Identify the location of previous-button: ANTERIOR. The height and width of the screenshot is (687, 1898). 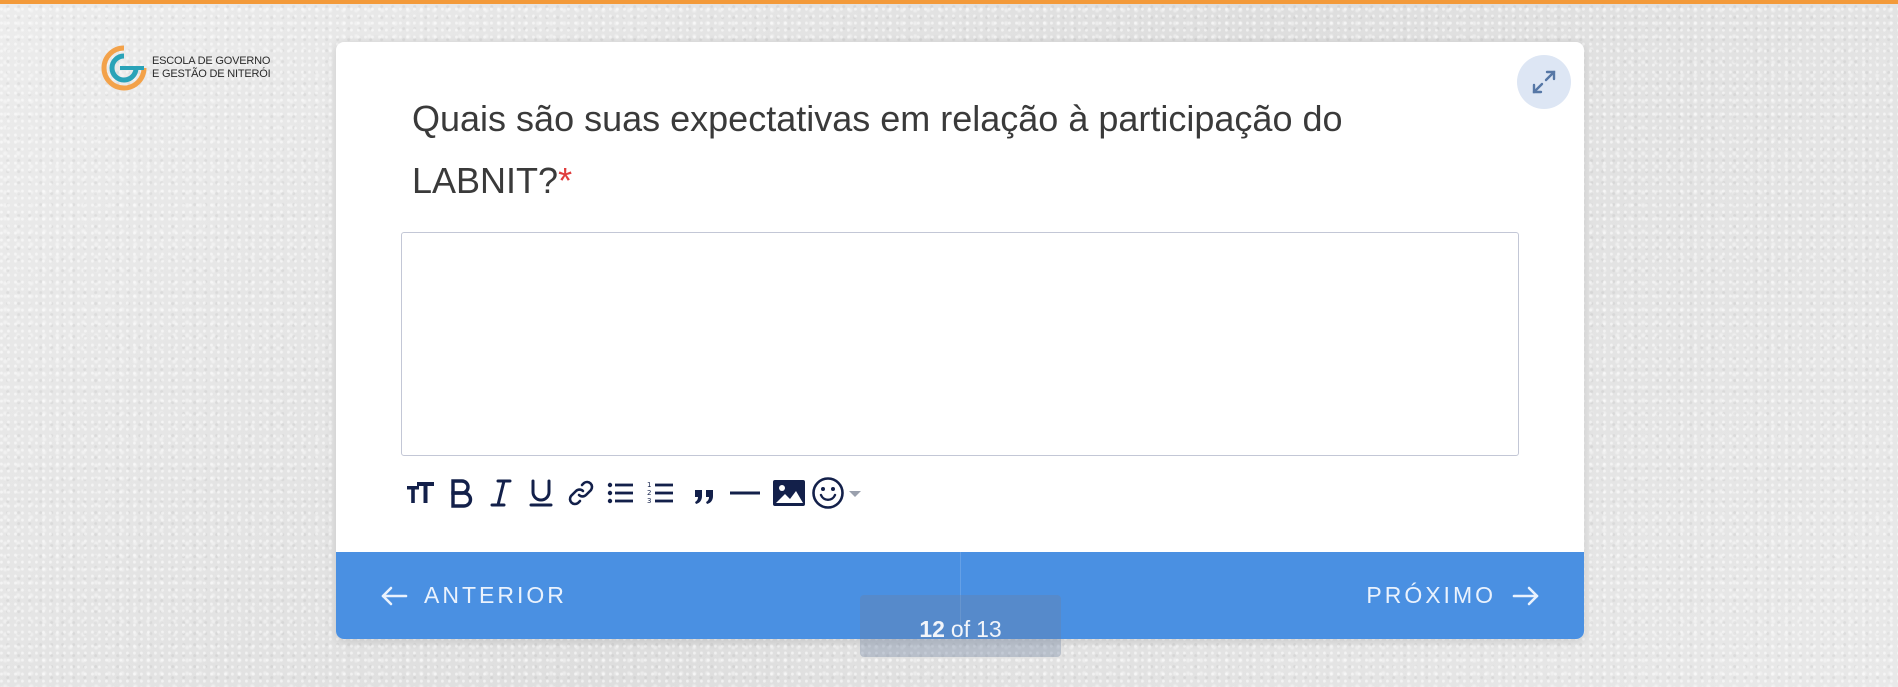
(473, 595).